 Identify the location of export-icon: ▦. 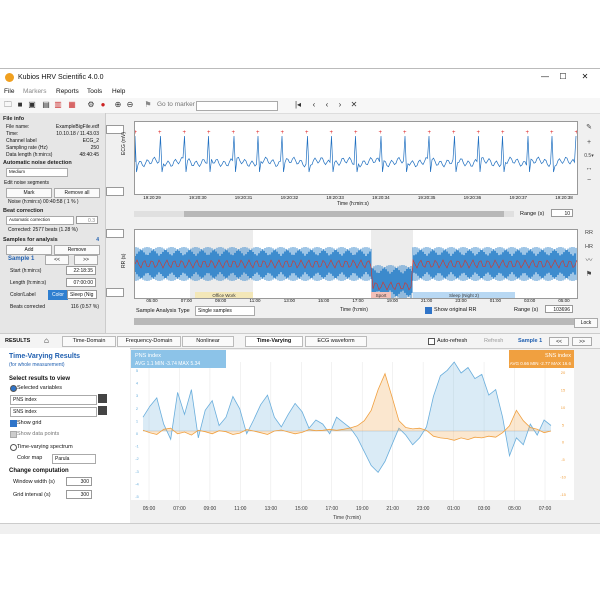
(72, 105).